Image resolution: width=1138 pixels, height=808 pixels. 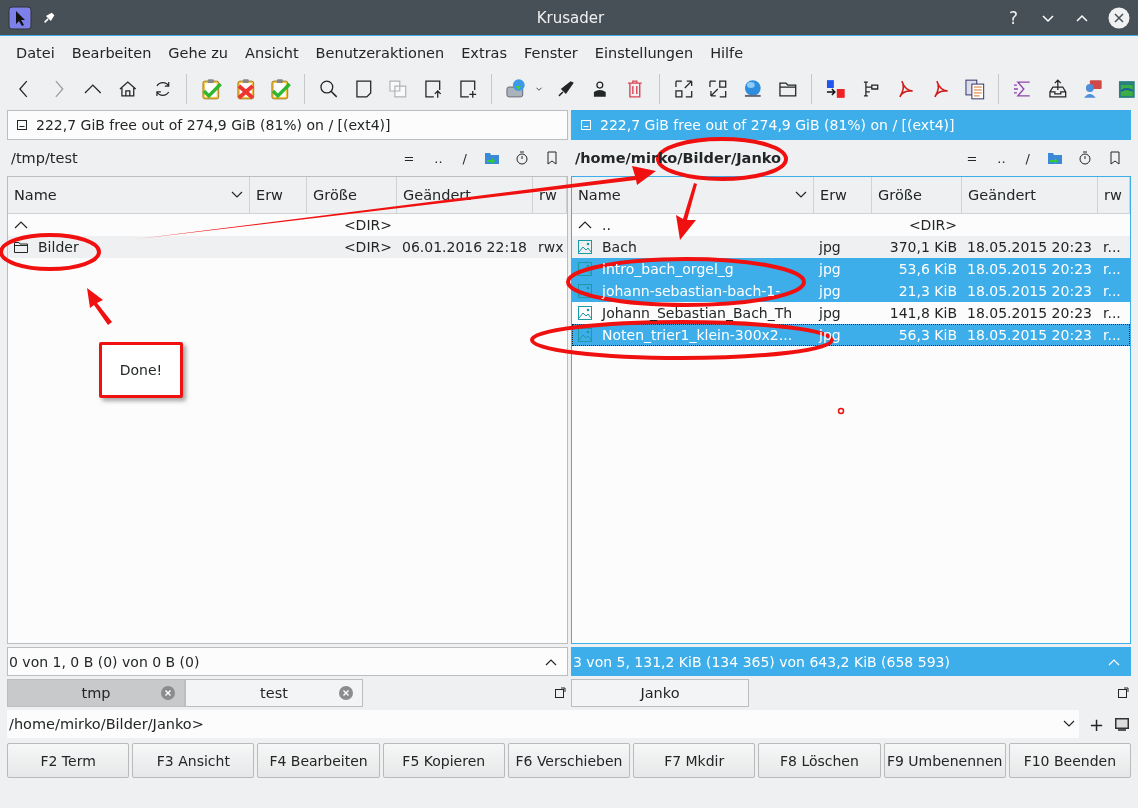 What do you see at coordinates (21, 247) in the screenshot?
I see `folder-icon` at bounding box center [21, 247].